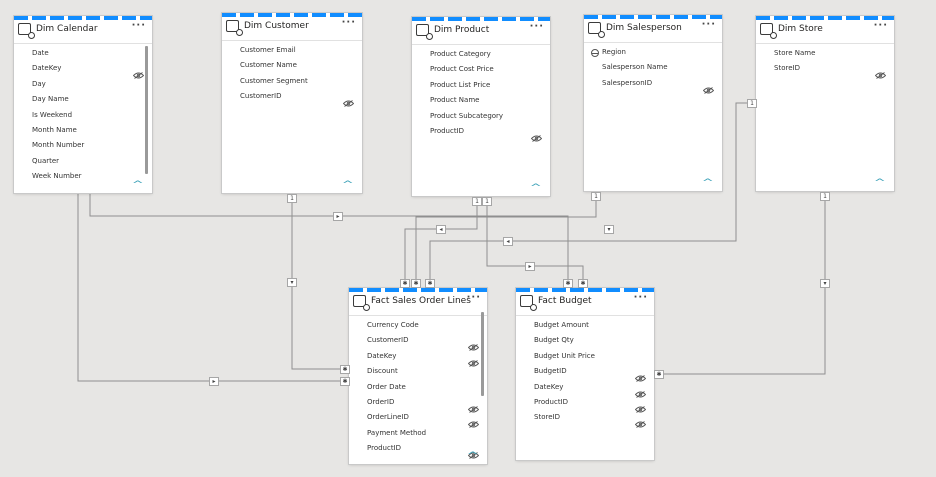 This screenshot has width=936, height=477. I want to click on field-salesperson-name: Salesperson Name, so click(653, 69).